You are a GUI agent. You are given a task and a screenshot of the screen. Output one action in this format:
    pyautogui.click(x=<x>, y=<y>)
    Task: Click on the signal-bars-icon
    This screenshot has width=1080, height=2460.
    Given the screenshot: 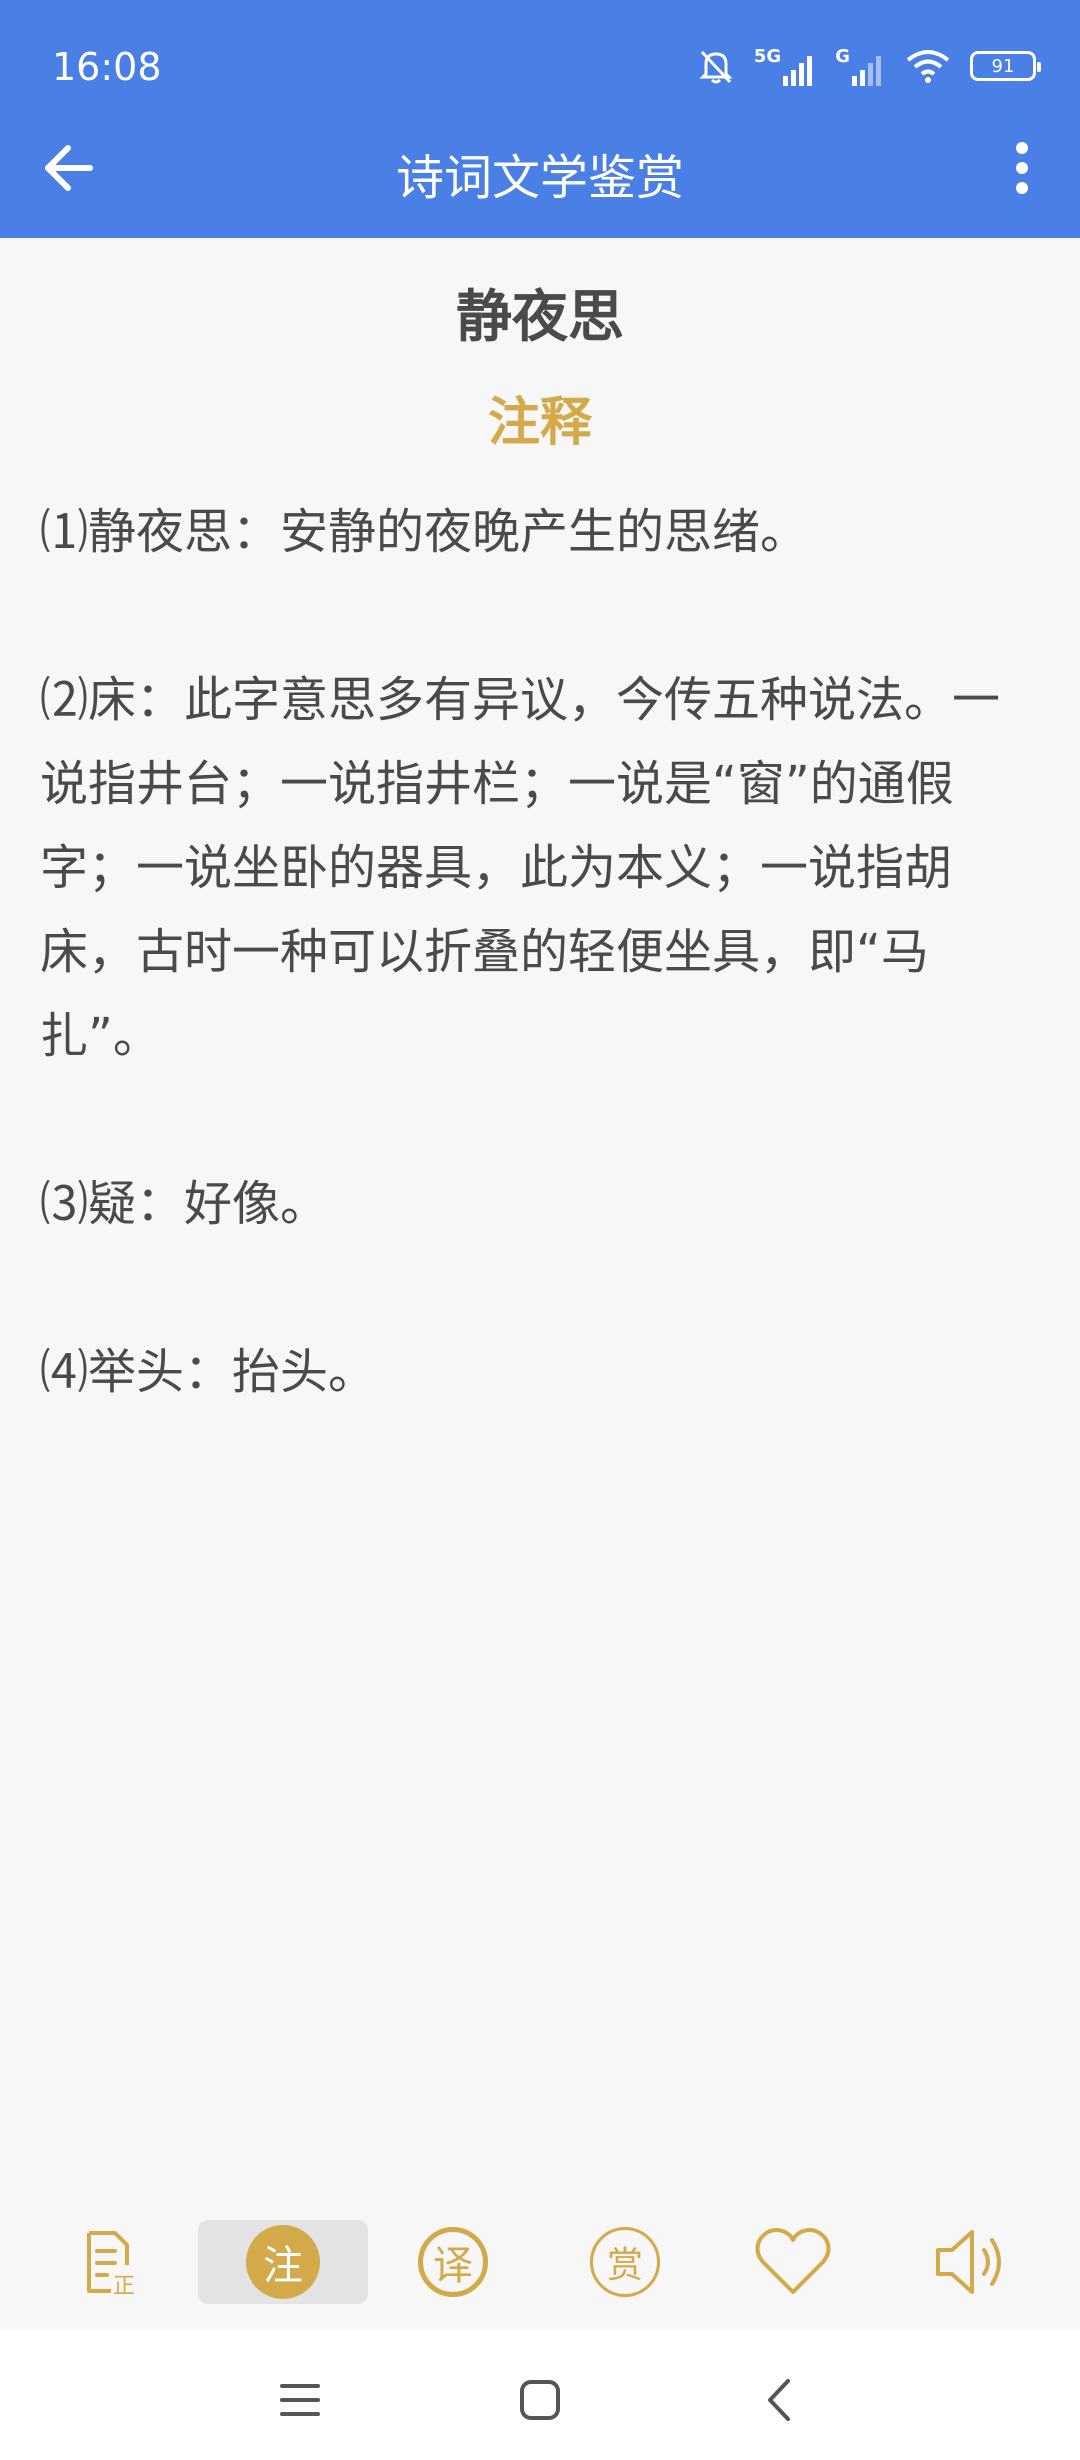 What is the action you would take?
    pyautogui.click(x=798, y=71)
    